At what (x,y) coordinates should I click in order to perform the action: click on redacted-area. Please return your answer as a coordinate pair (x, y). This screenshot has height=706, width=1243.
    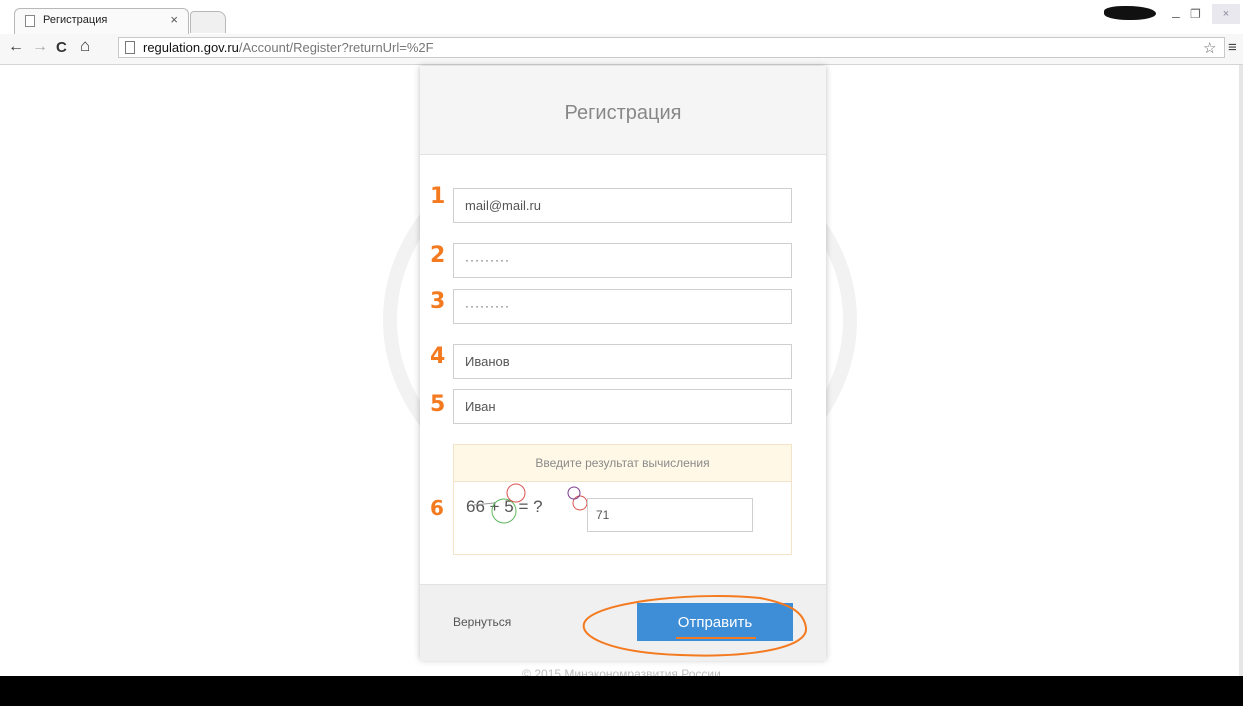
    Looking at the image, I should click on (1130, 13).